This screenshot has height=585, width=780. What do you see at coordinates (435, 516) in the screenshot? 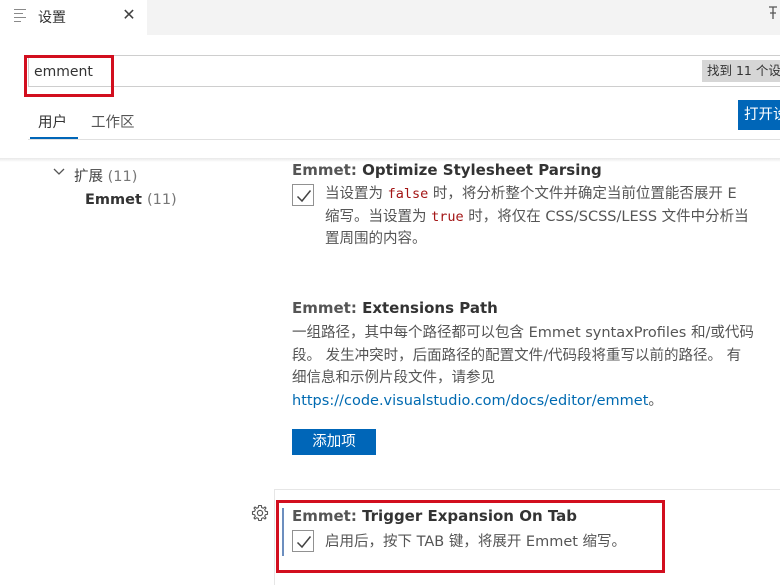
I see `setting-title-trigger-expansion-on-tab: Emmet: Trigger Expansion On Tab` at bounding box center [435, 516].